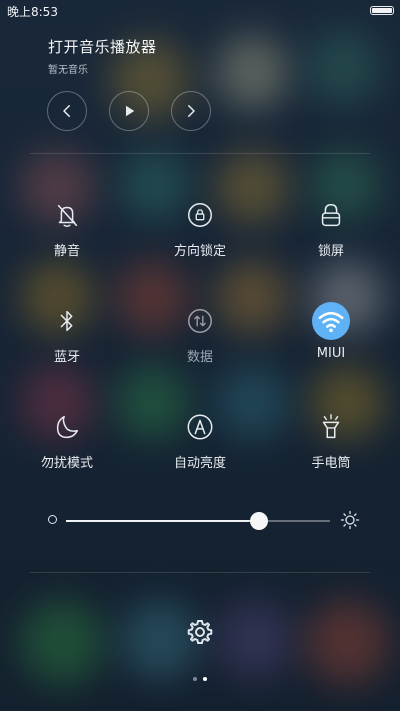 The height and width of the screenshot is (711, 400). I want to click on tile-label: 手电筒, so click(331, 463).